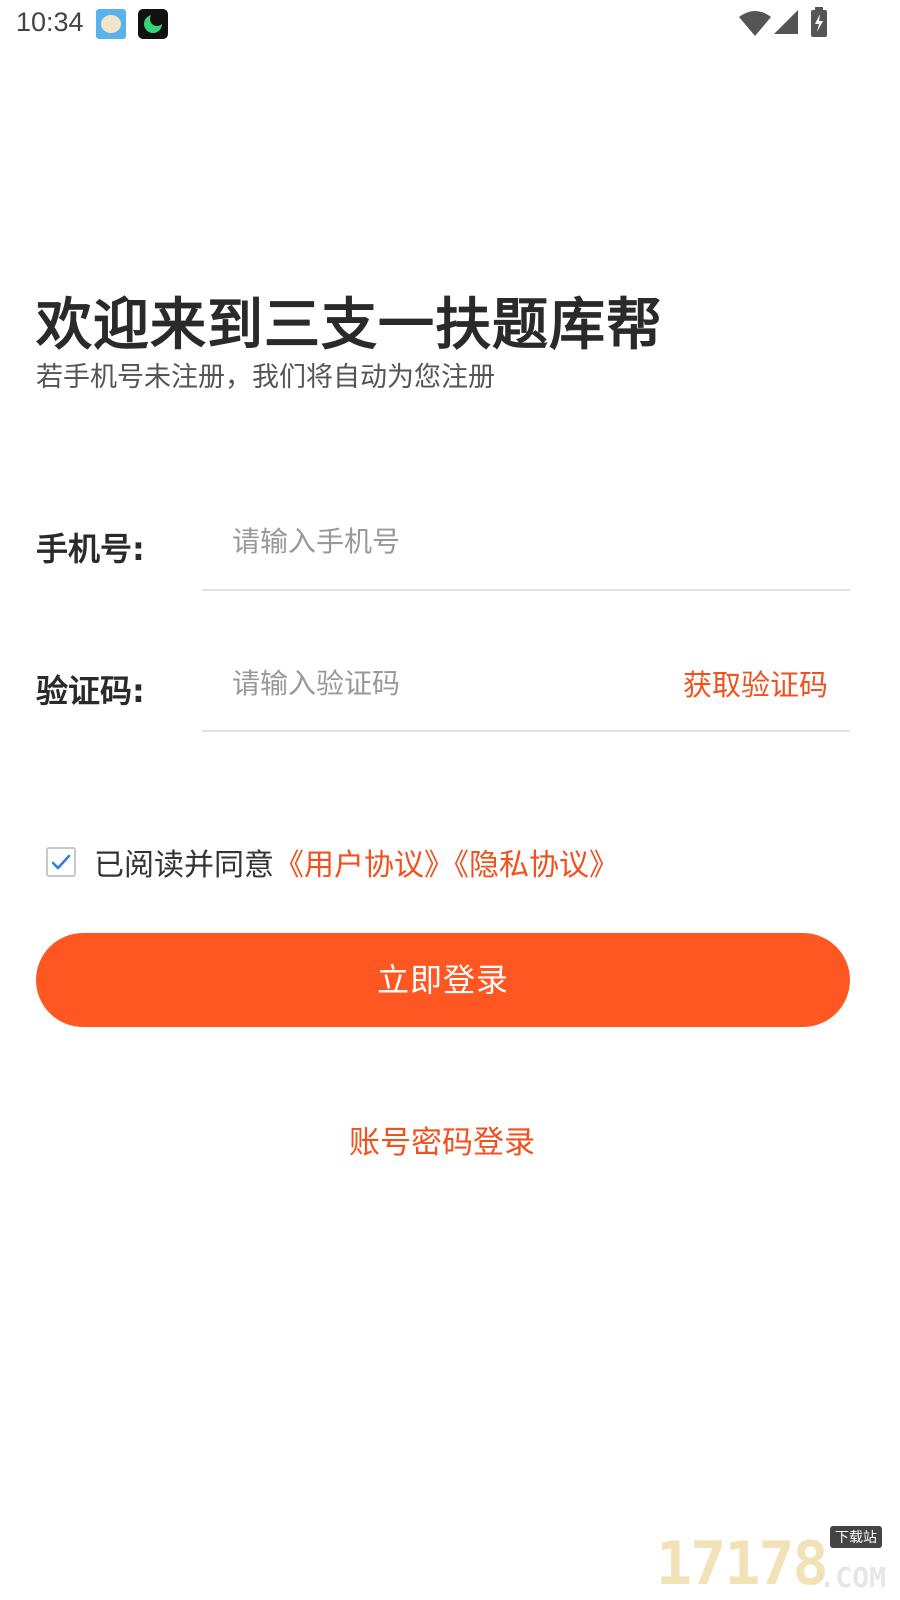  I want to click on user-agreement-link: 《用户协议》, so click(364, 865).